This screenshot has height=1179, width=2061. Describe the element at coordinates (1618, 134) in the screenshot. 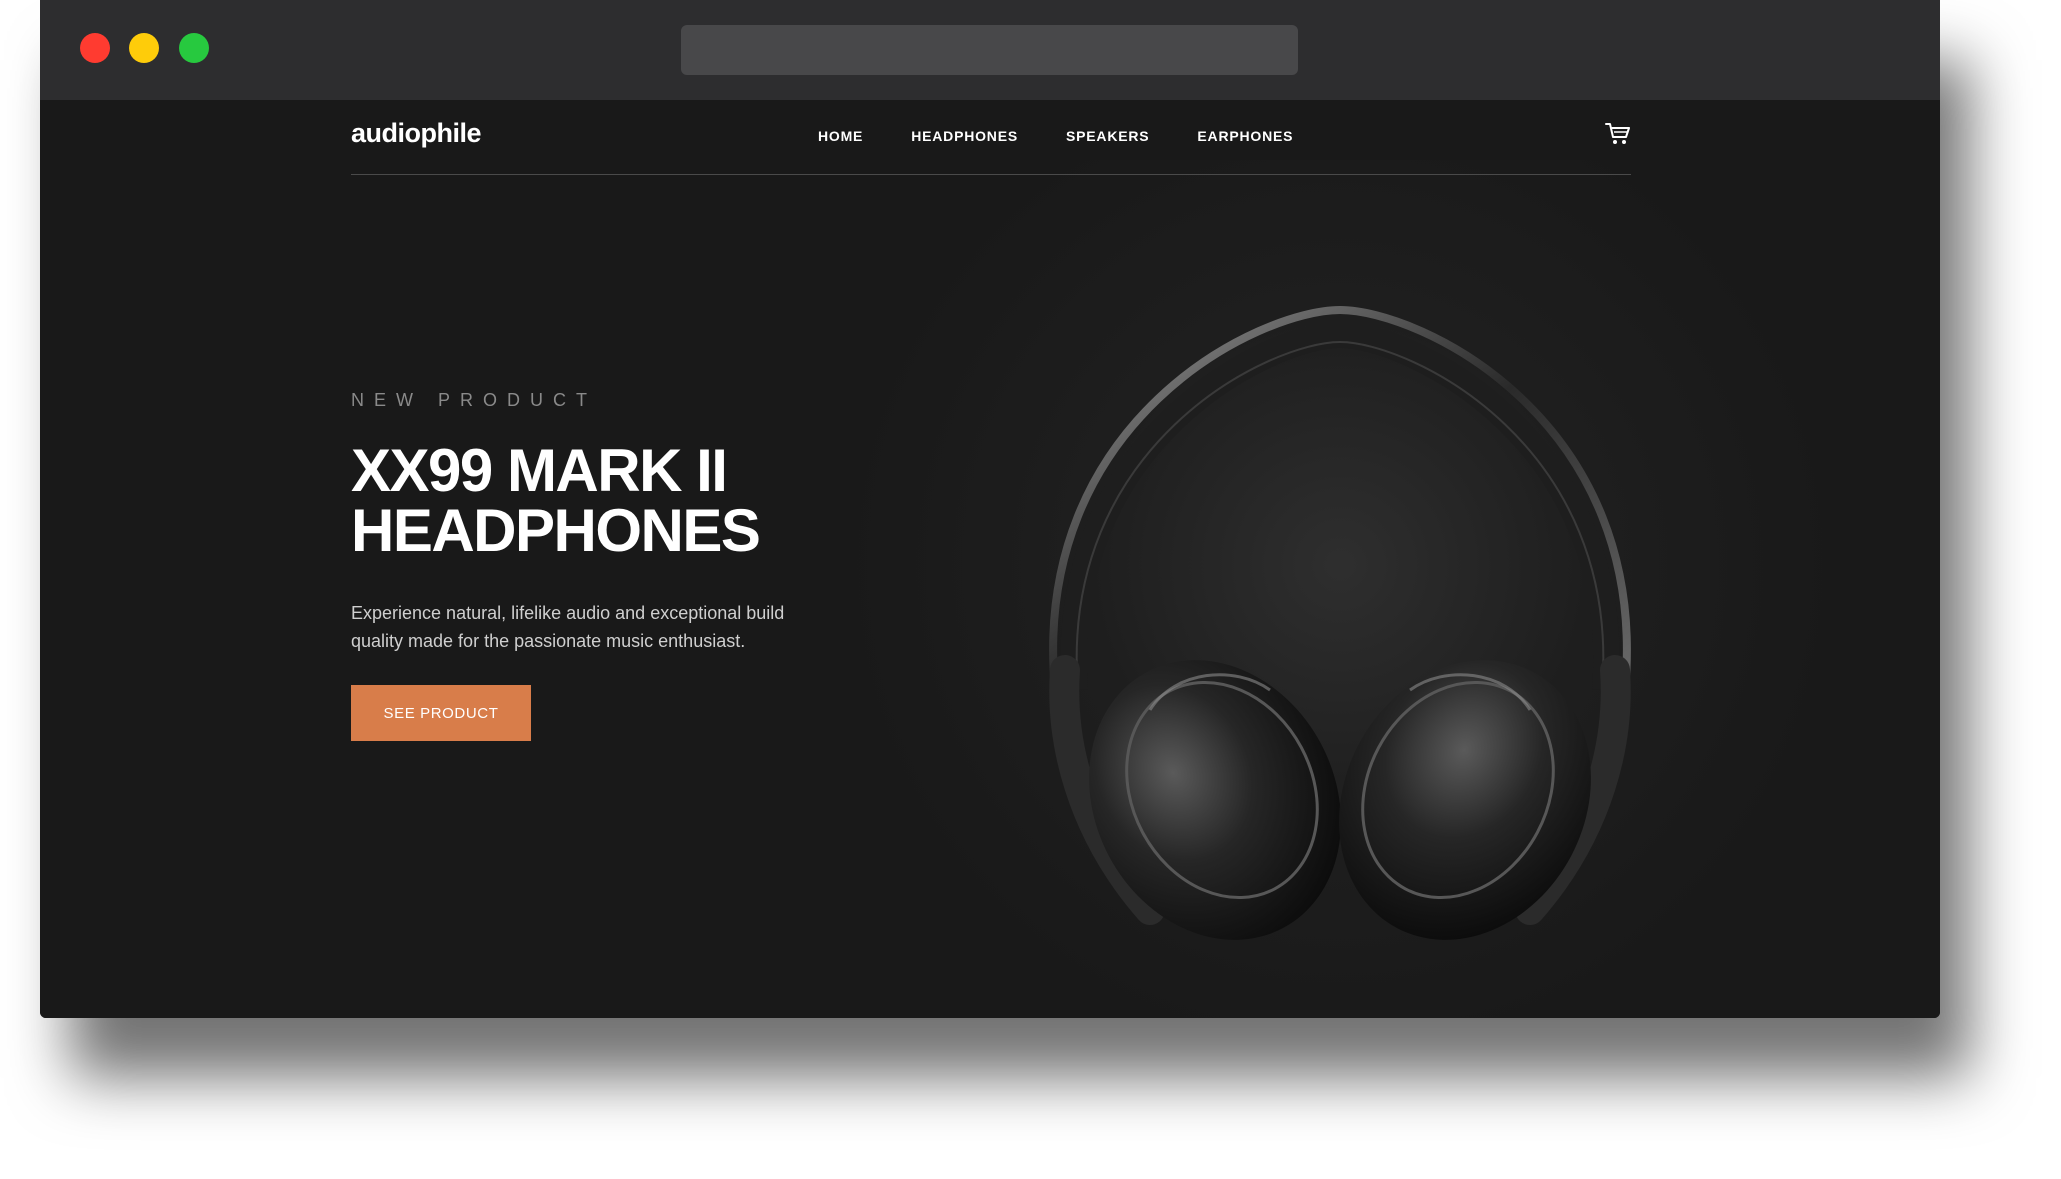

I see `cart-icon` at that location.